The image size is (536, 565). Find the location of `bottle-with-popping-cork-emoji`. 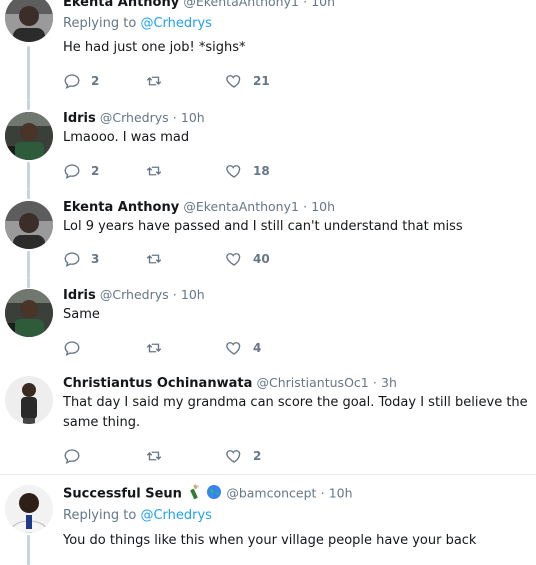

bottle-with-popping-cork-emoji is located at coordinates (194, 494).